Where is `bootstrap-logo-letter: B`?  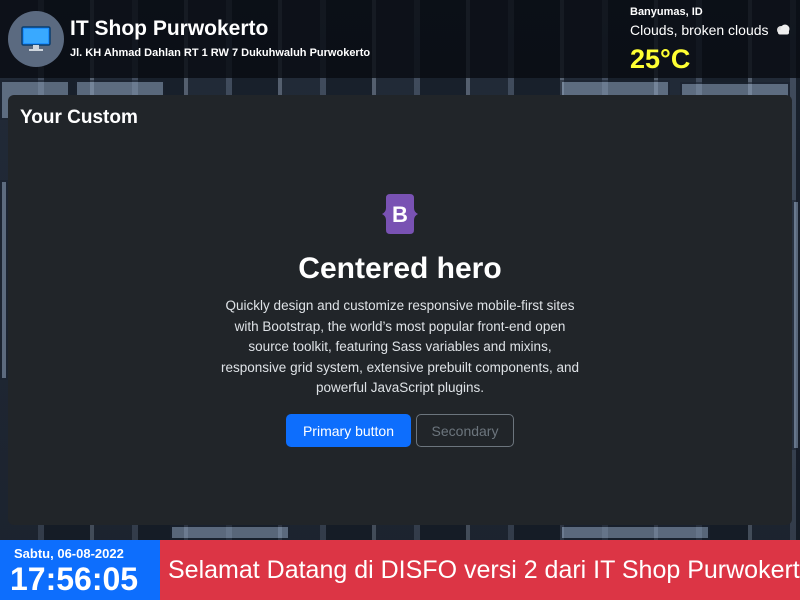
bootstrap-logo-letter: B is located at coordinates (400, 214).